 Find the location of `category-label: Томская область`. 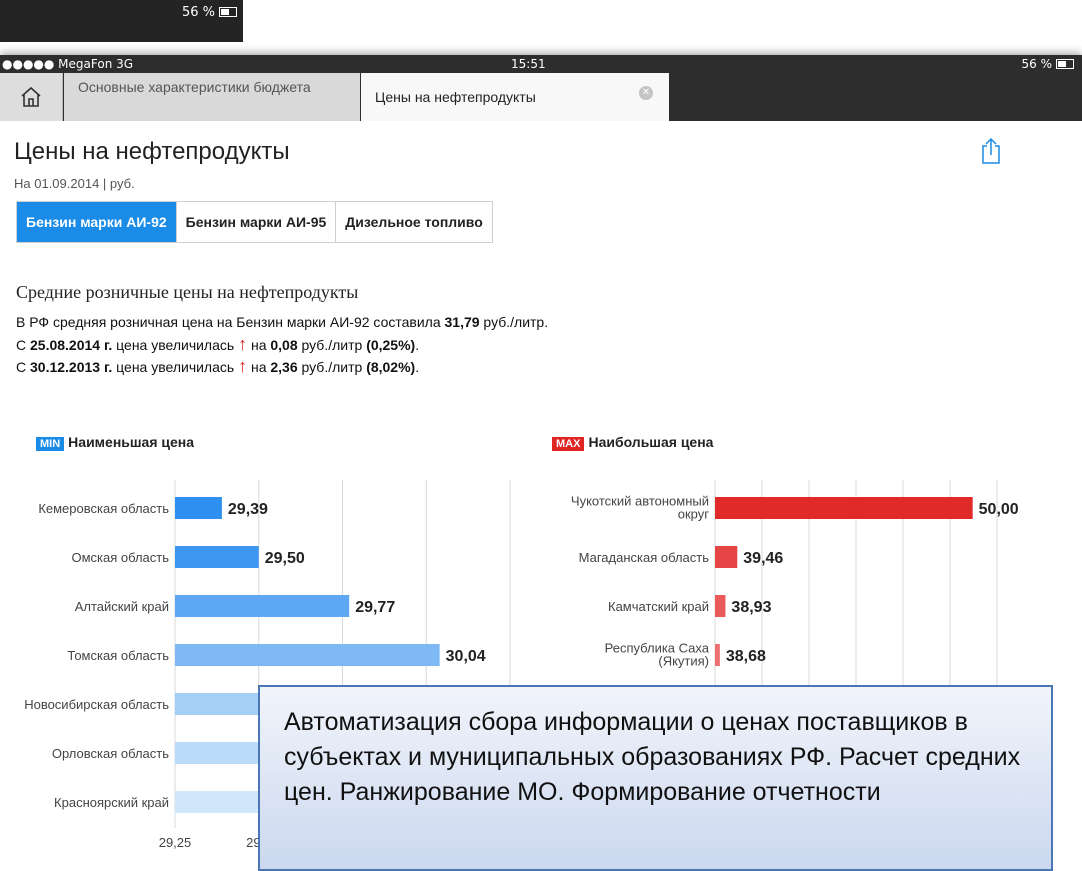

category-label: Томская область is located at coordinates (118, 655).